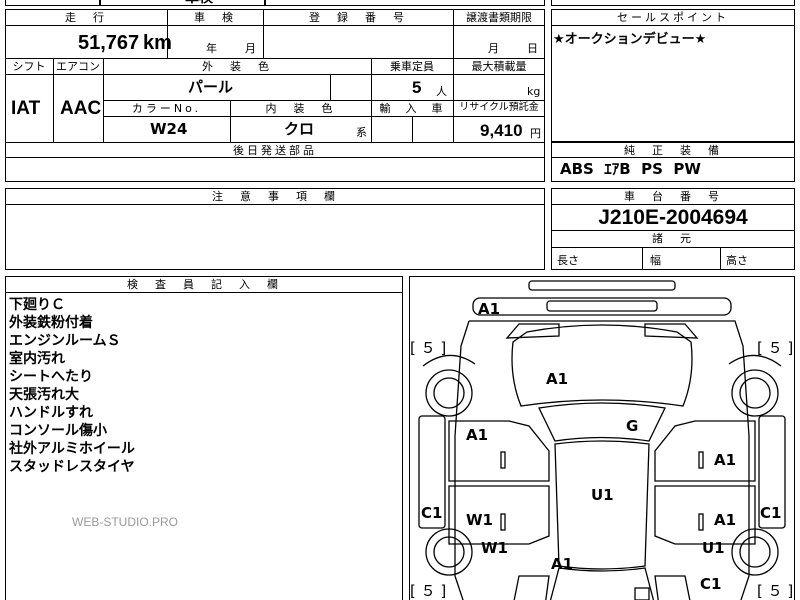  I want to click on interior-color-suffix: 系, so click(361, 132).